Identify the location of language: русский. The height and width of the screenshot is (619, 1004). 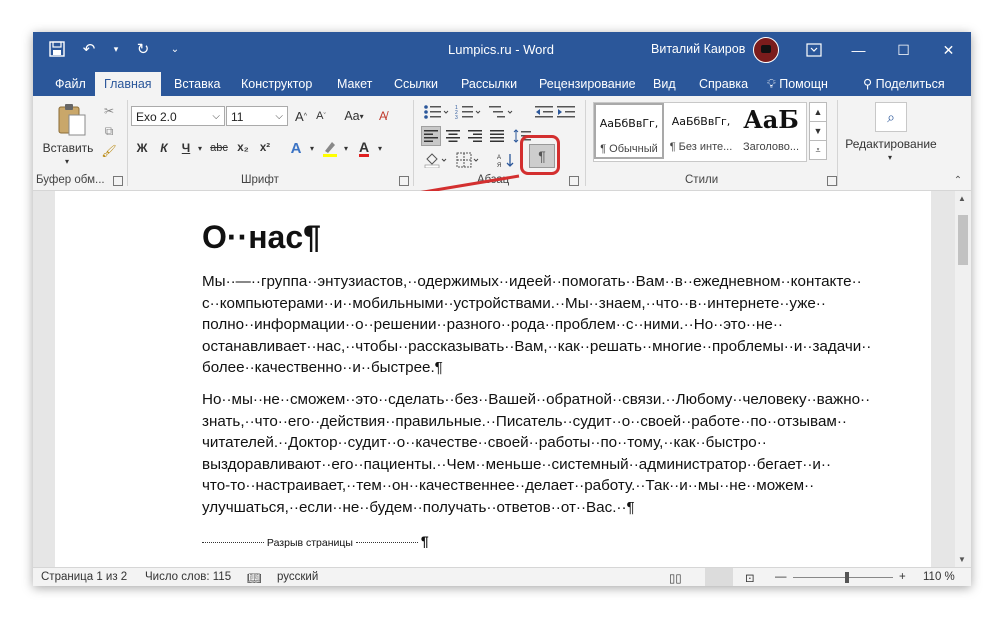
(297, 577).